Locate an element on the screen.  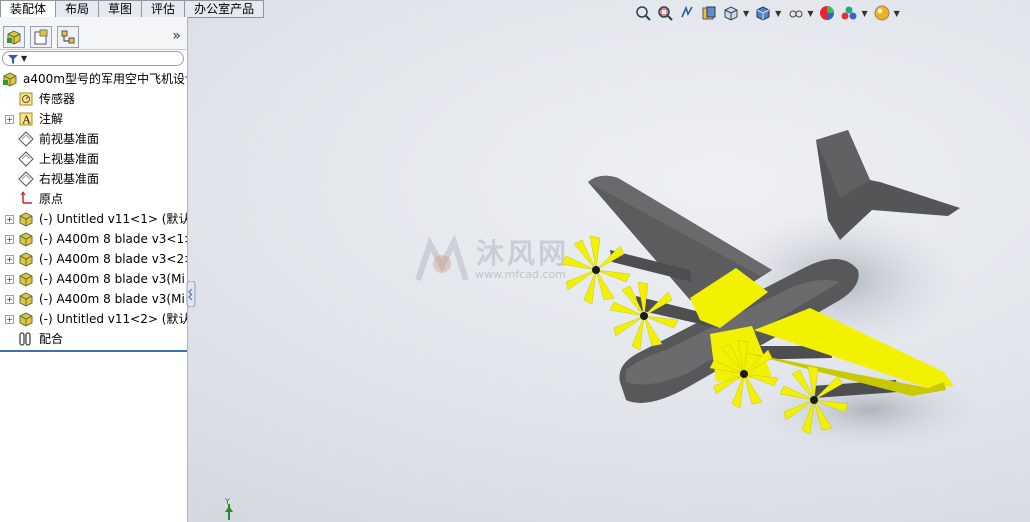
pane-collapse-handle is located at coordinates (191, 294).